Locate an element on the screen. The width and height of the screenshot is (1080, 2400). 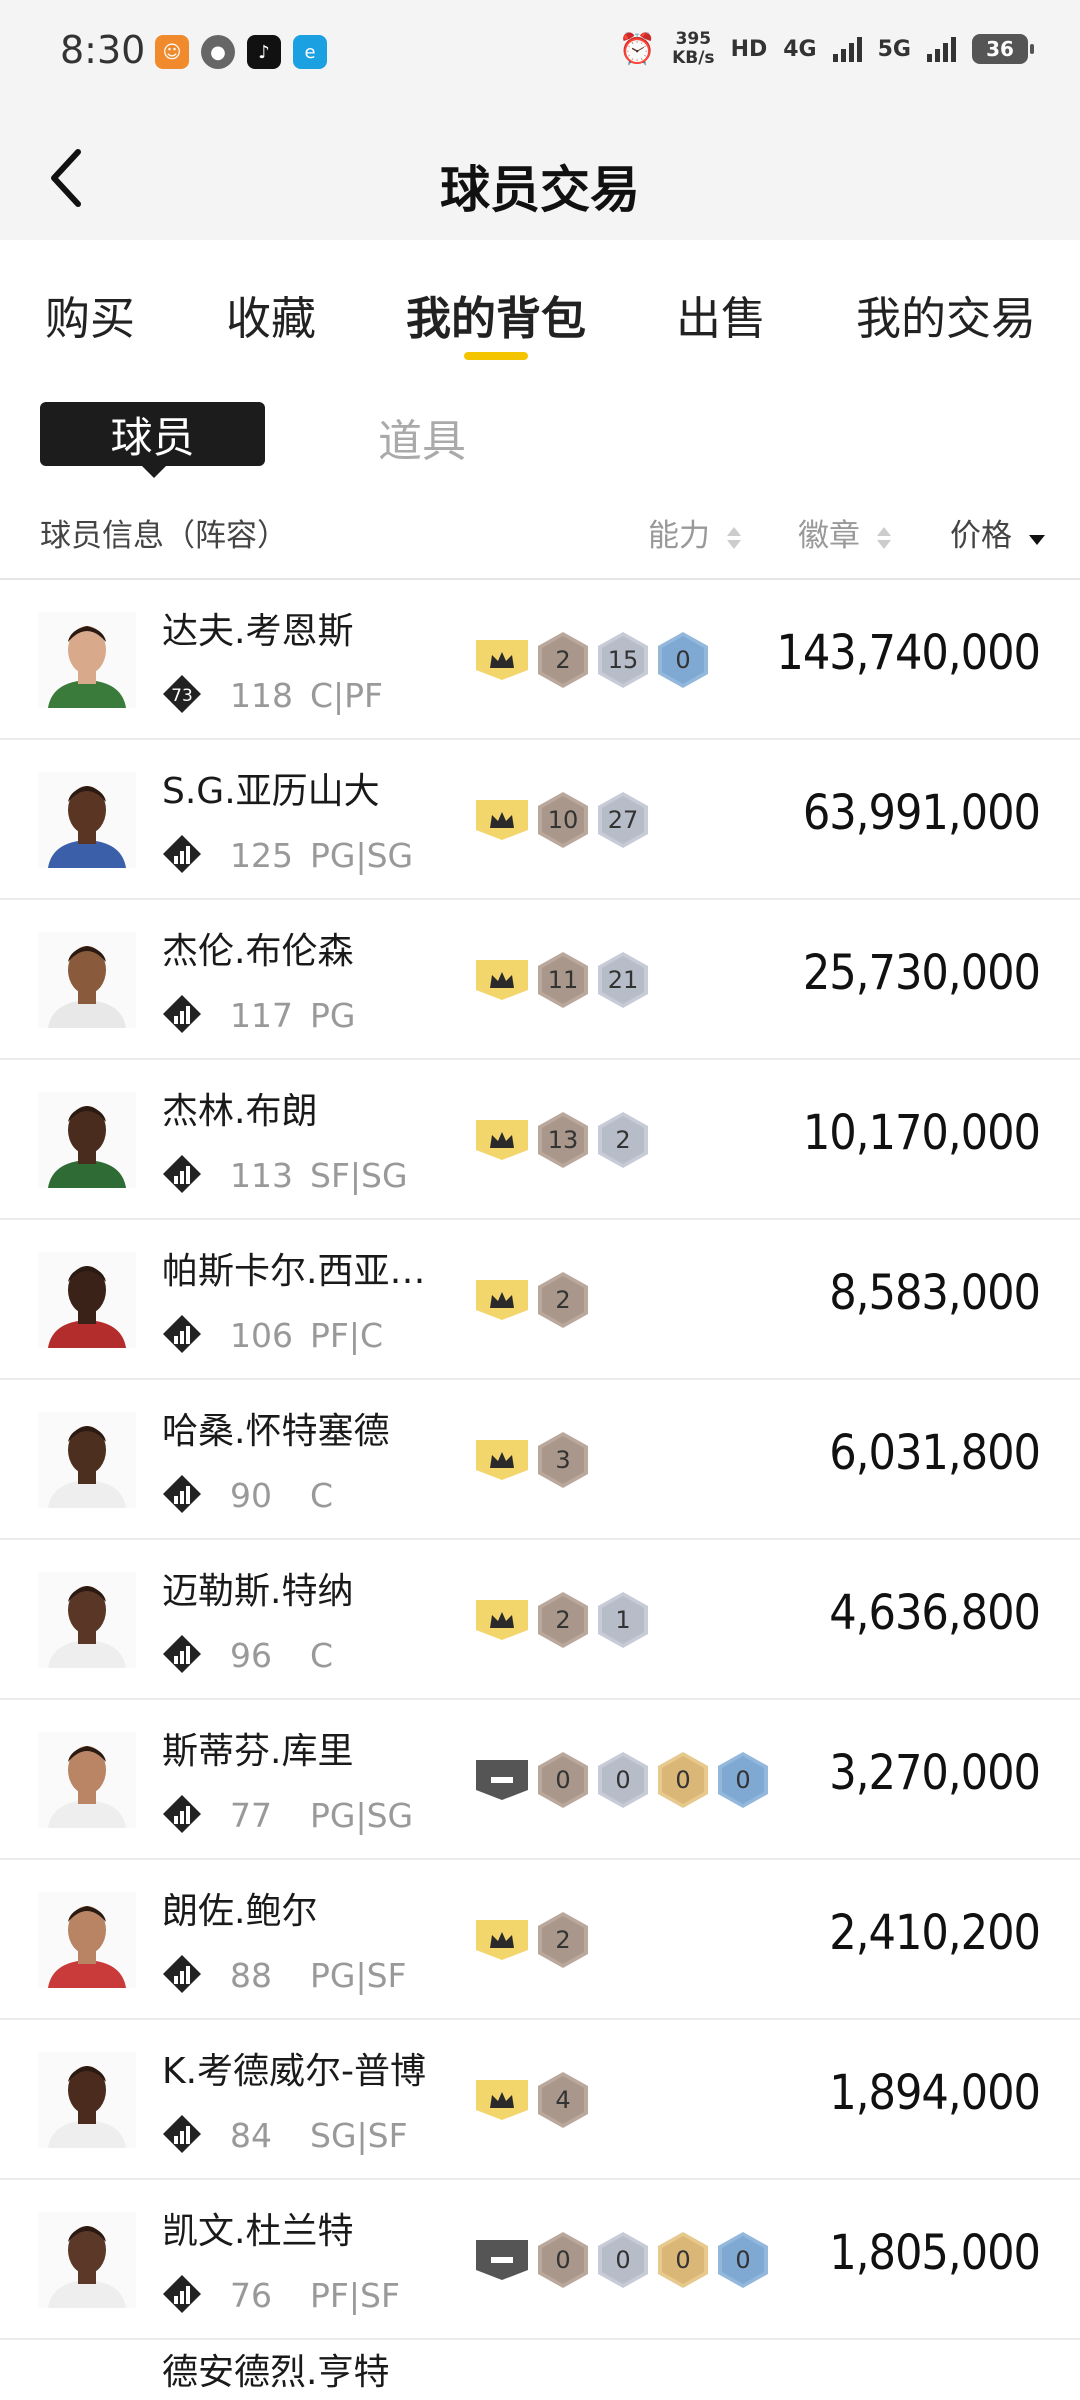
badge-bronze-icon: 3 is located at coordinates (563, 1460).